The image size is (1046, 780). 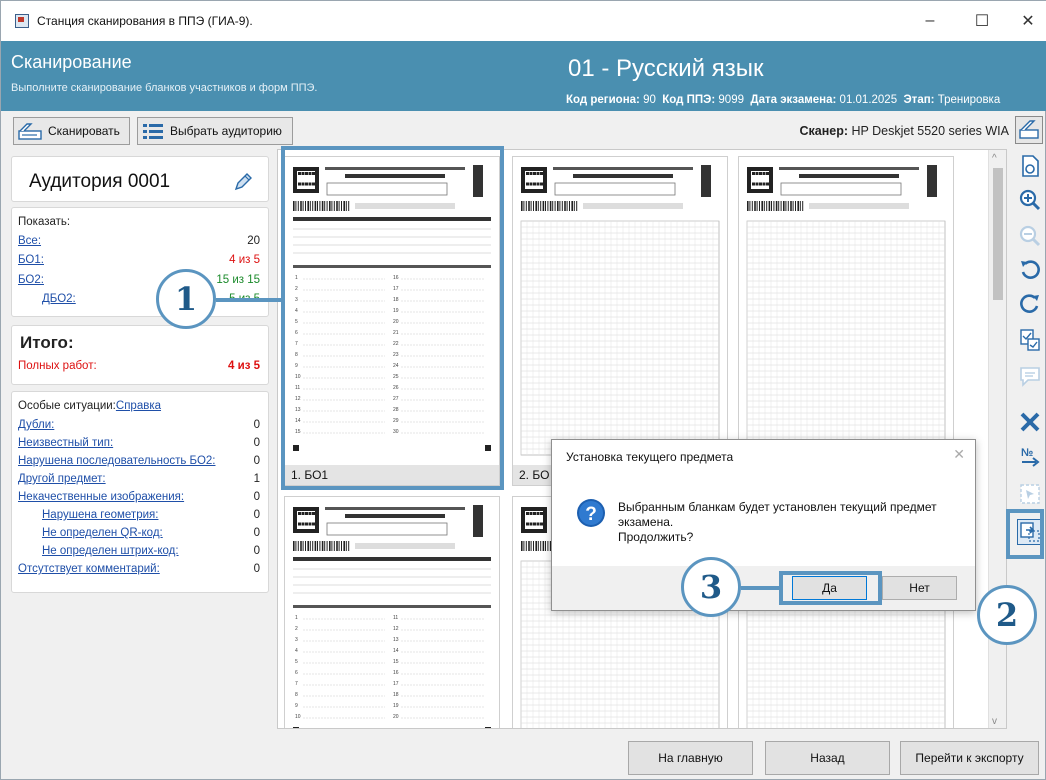 What do you see at coordinates (31, 280) in the screenshot?
I see `filter-bo2-link: БО2:` at bounding box center [31, 280].